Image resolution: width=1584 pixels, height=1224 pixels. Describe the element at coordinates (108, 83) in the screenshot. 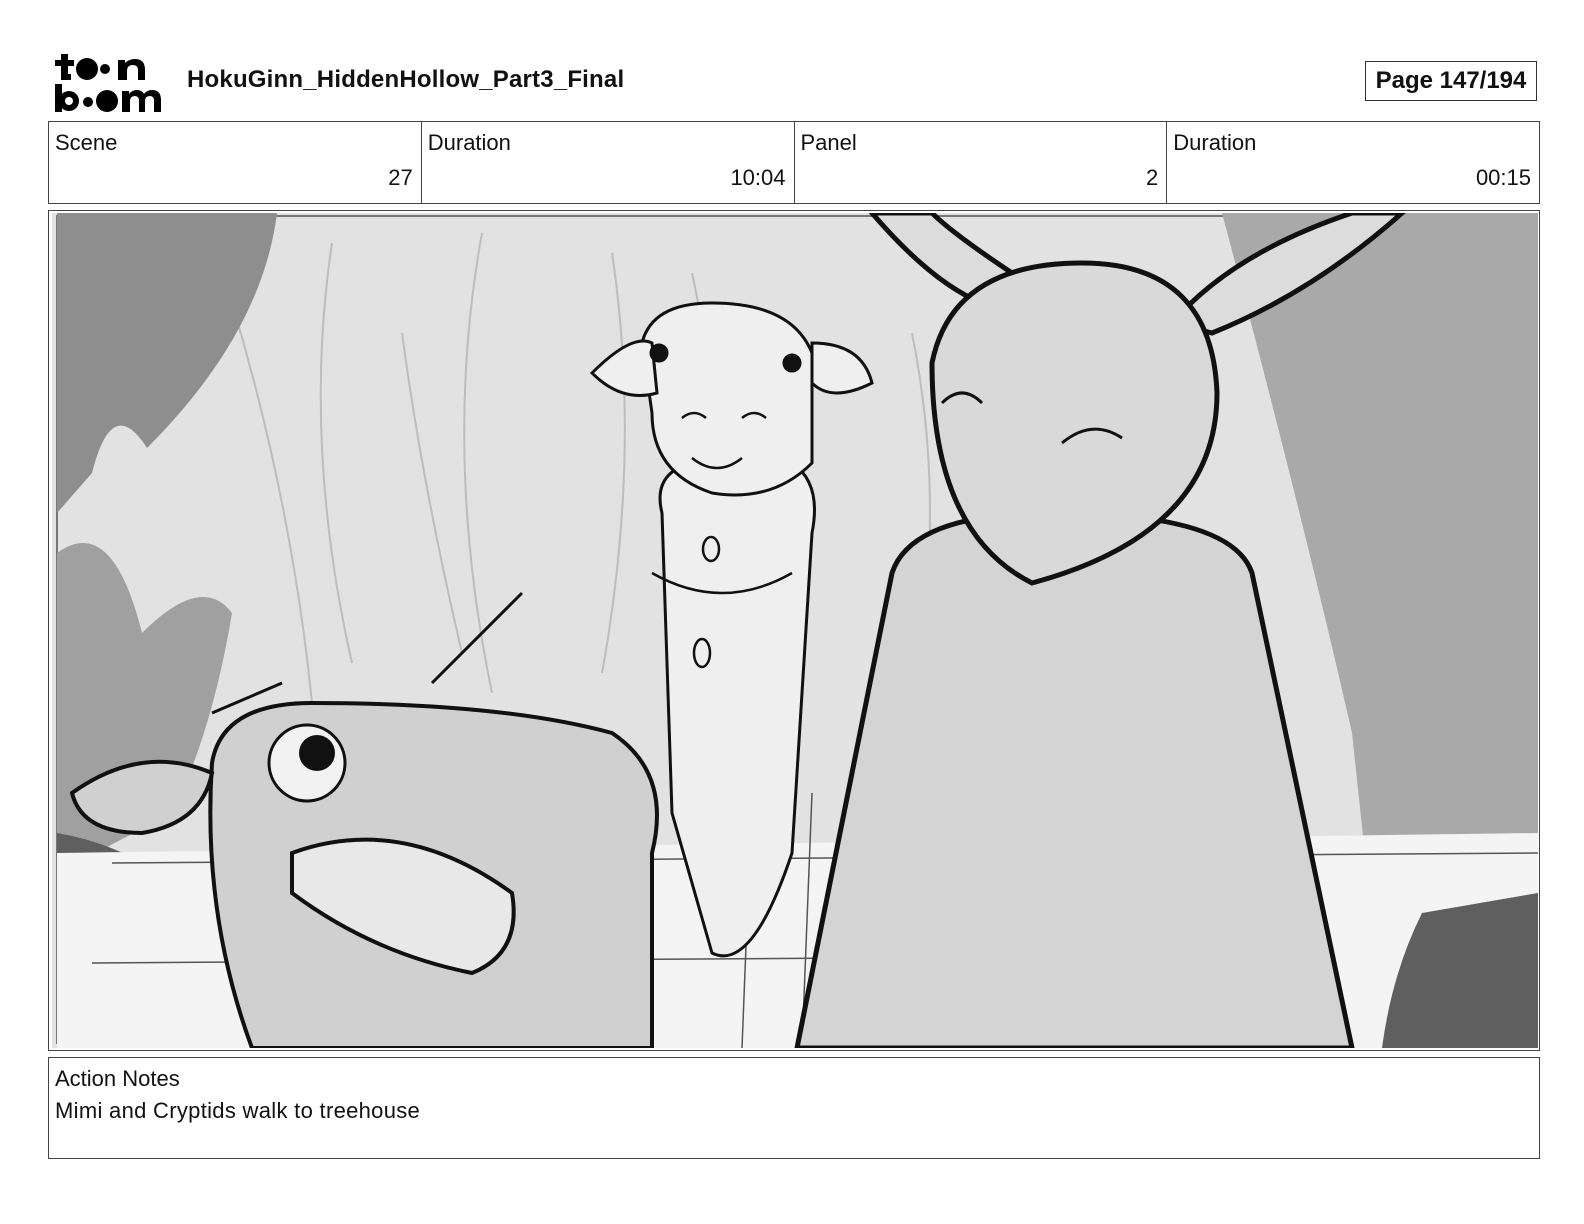

I see `toon-boom-logo` at that location.